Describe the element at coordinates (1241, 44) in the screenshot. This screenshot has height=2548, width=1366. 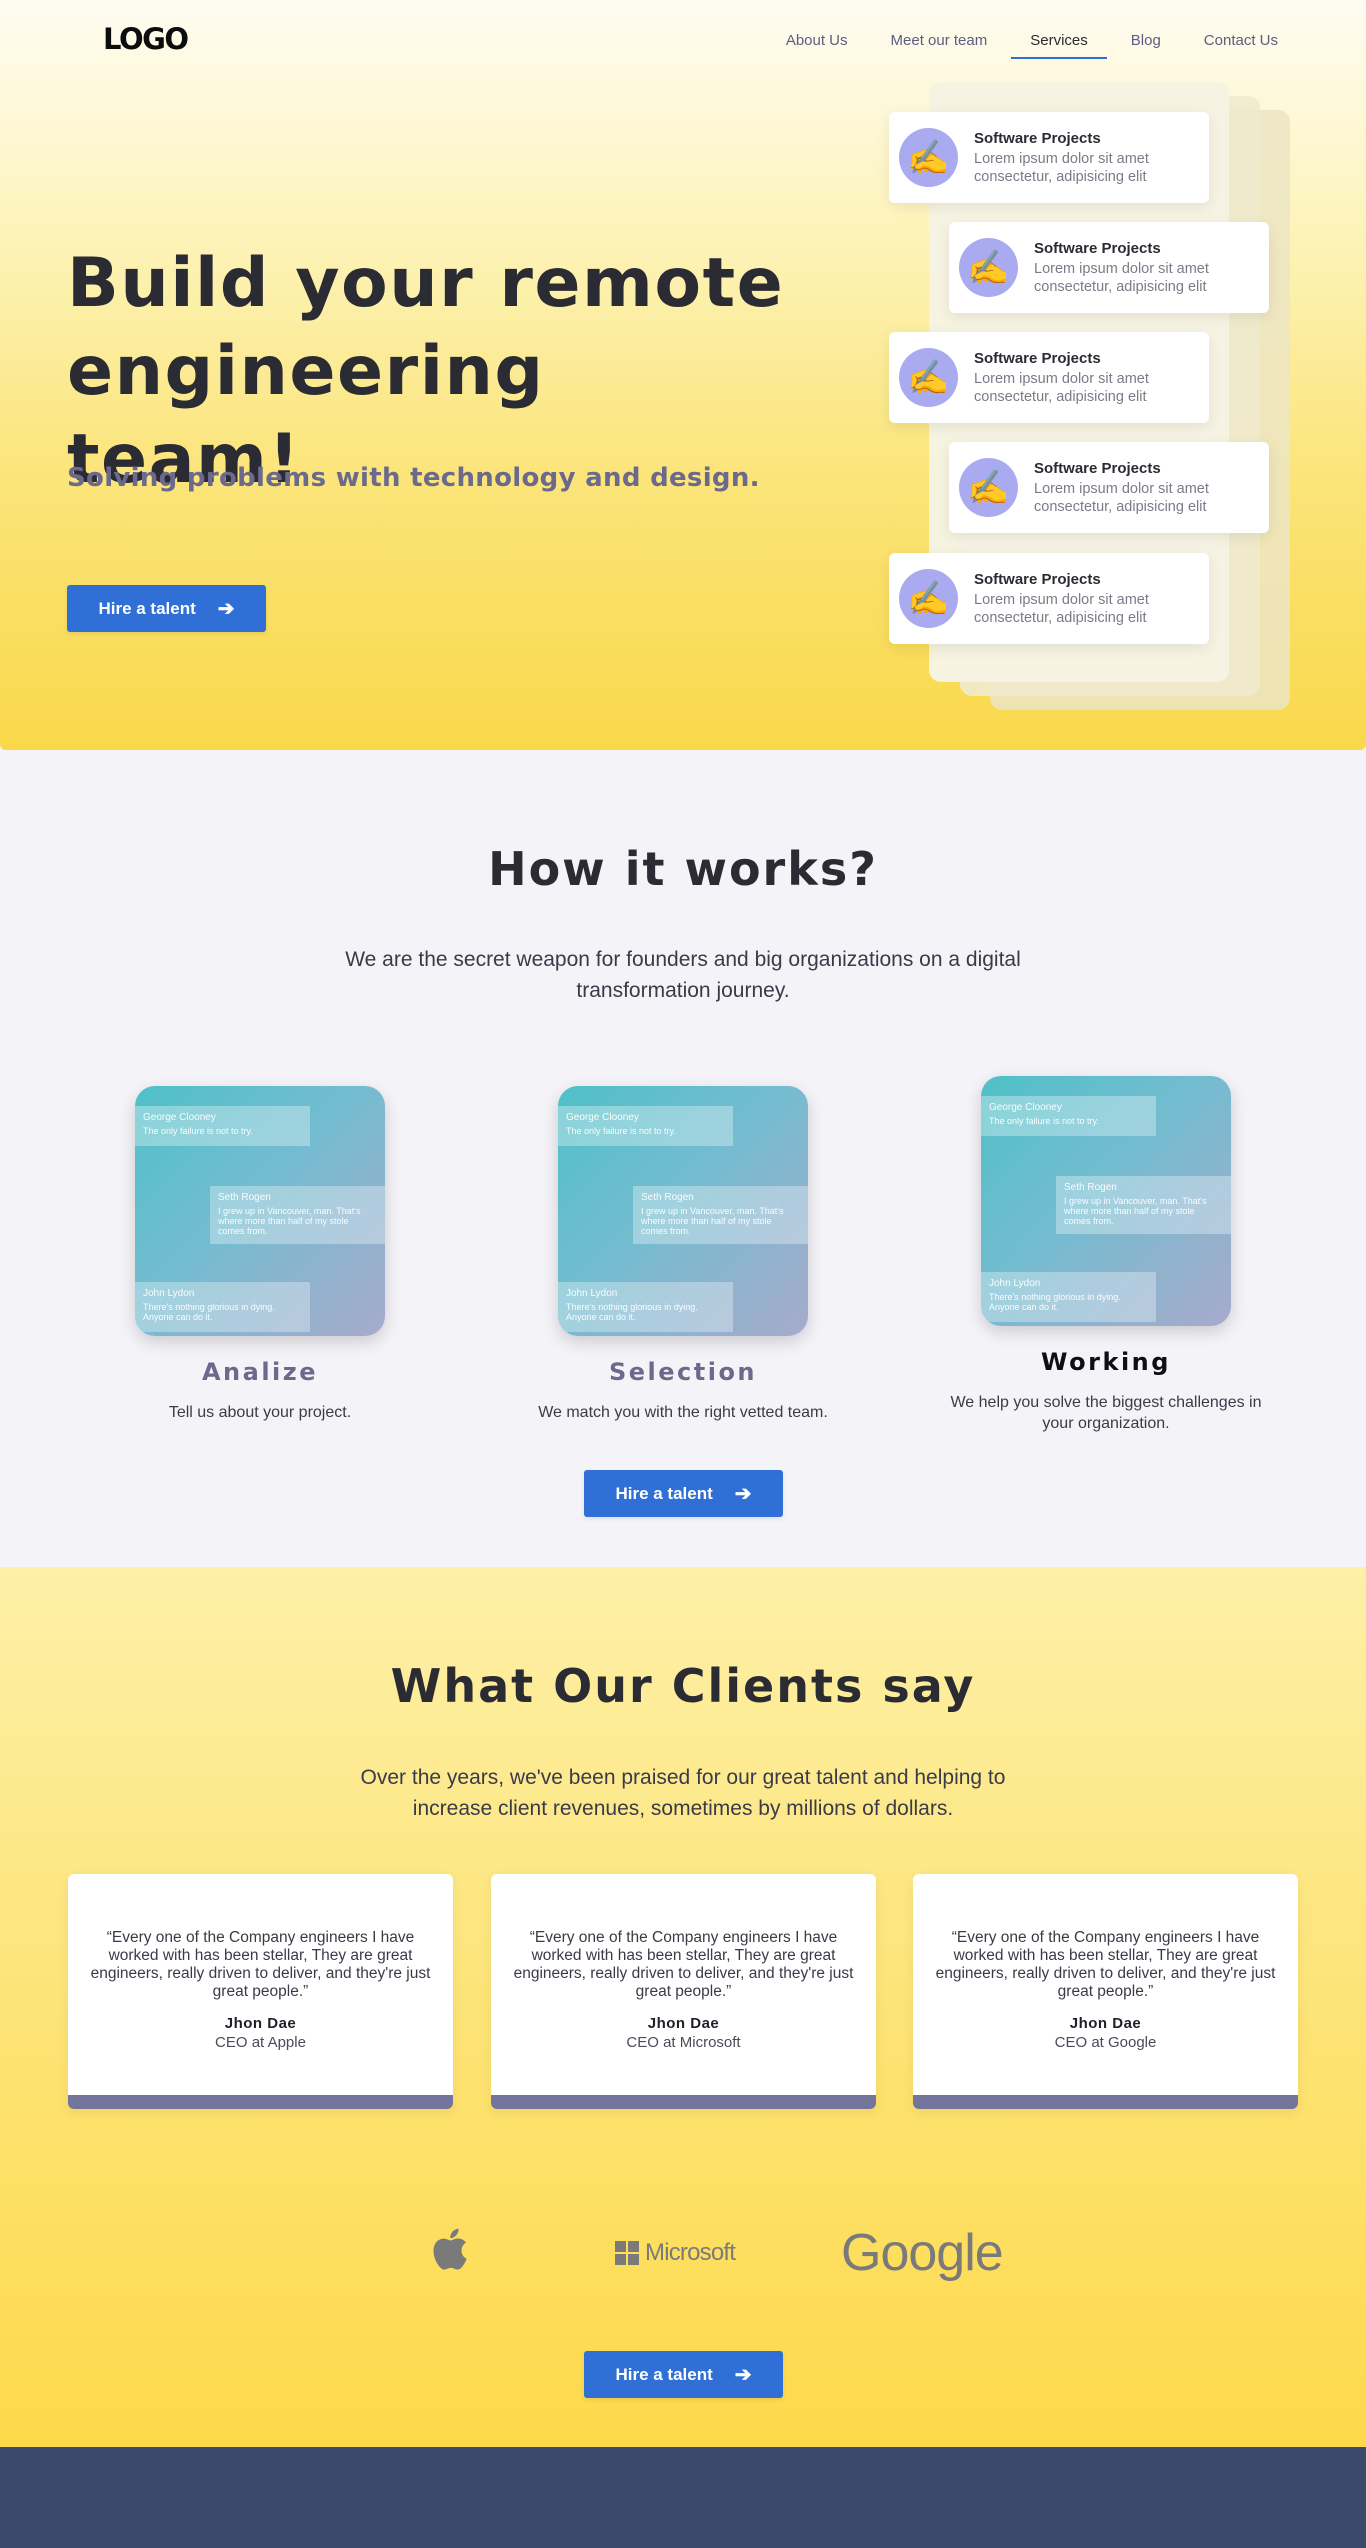
I see `nav-link-contact-us: Contact Us` at that location.